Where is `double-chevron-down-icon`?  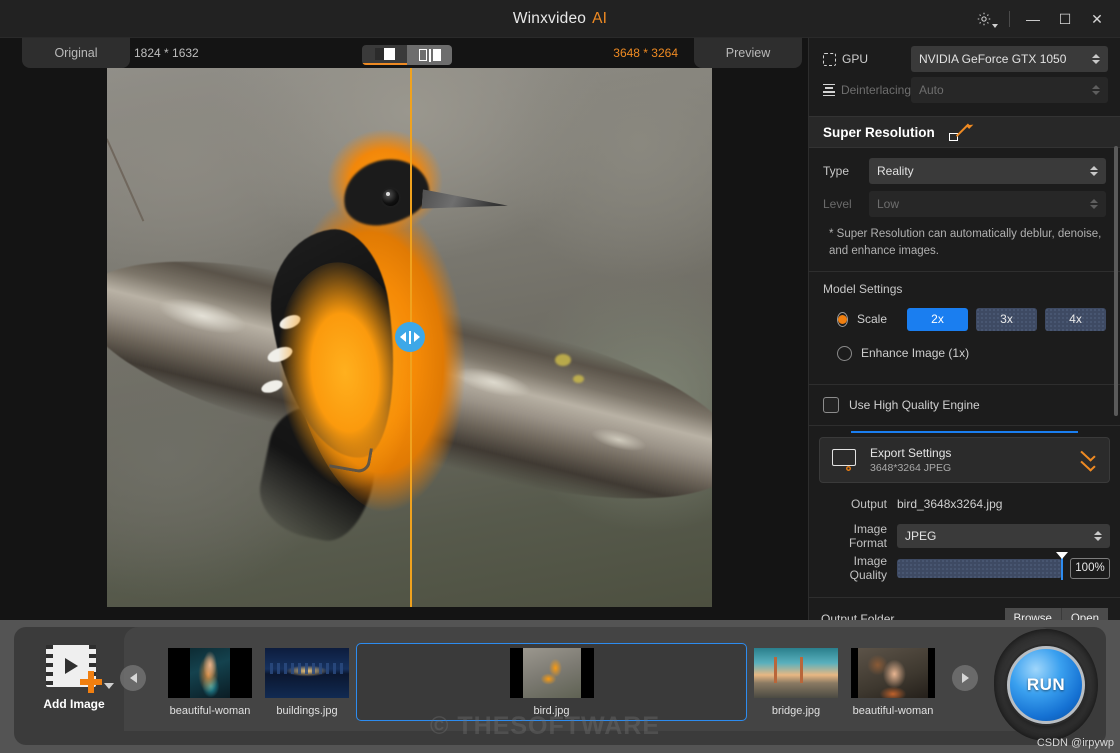
double-chevron-down-icon is located at coordinates (1088, 460).